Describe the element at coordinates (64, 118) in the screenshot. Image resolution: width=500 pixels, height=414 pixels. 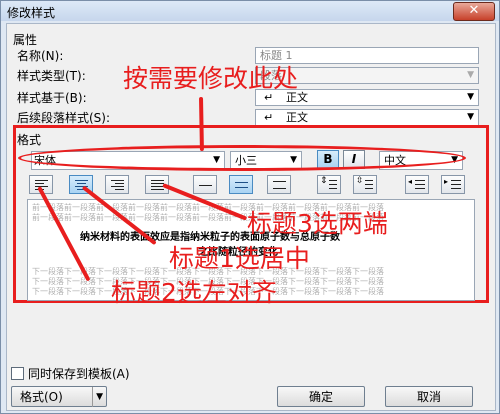
I see `next-style-label: 后续段落样式(S):` at that location.